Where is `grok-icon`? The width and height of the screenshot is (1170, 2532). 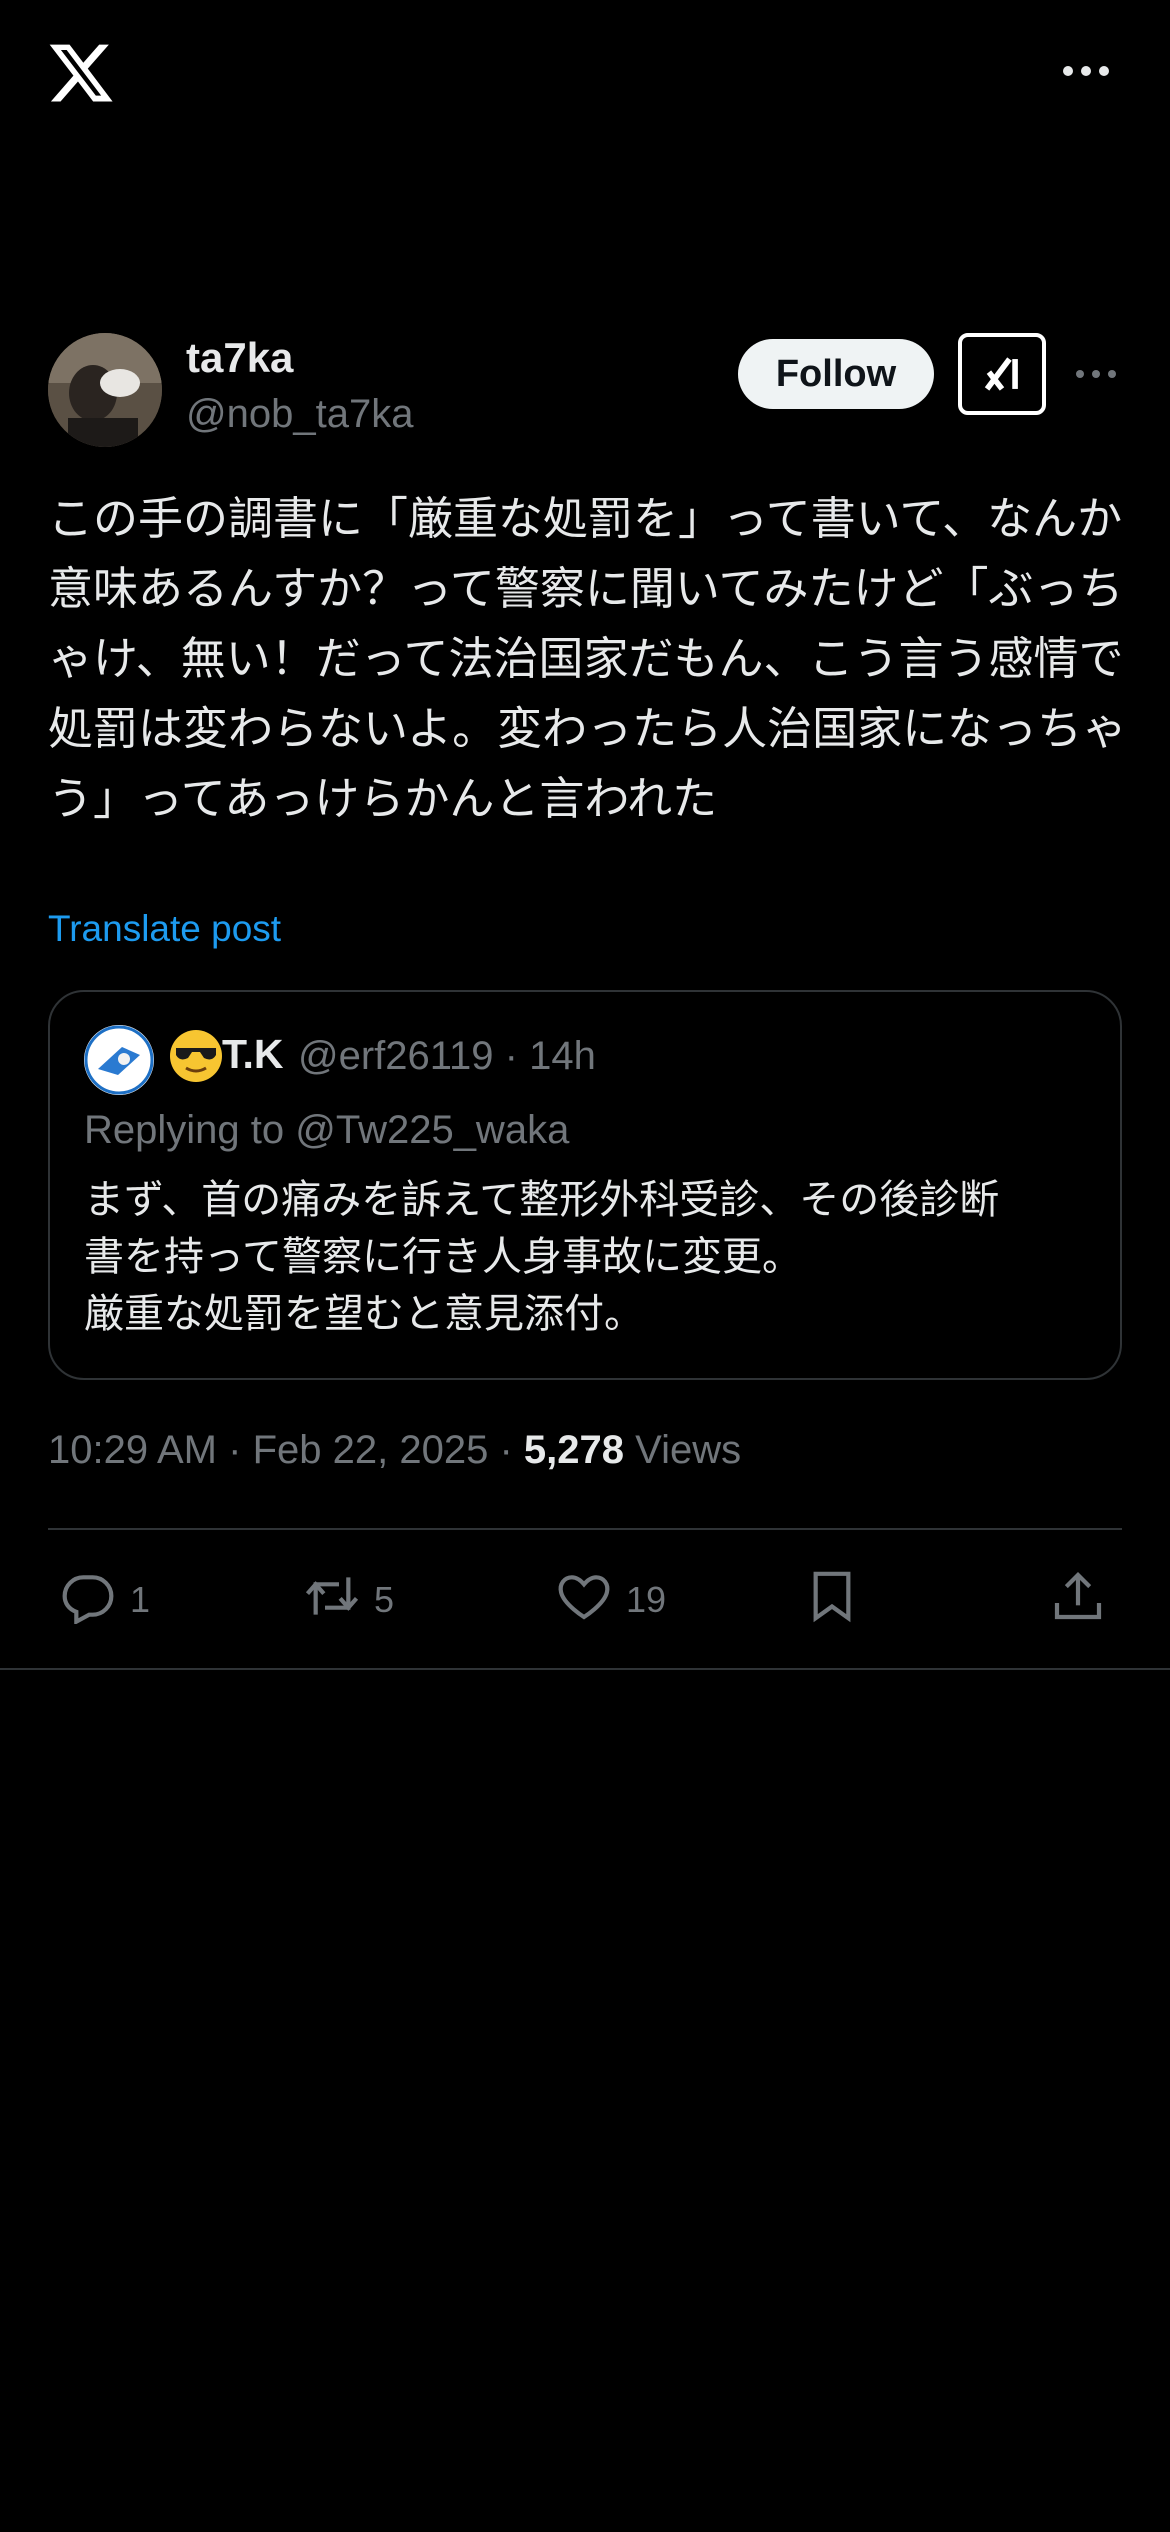
grok-icon is located at coordinates (1002, 374).